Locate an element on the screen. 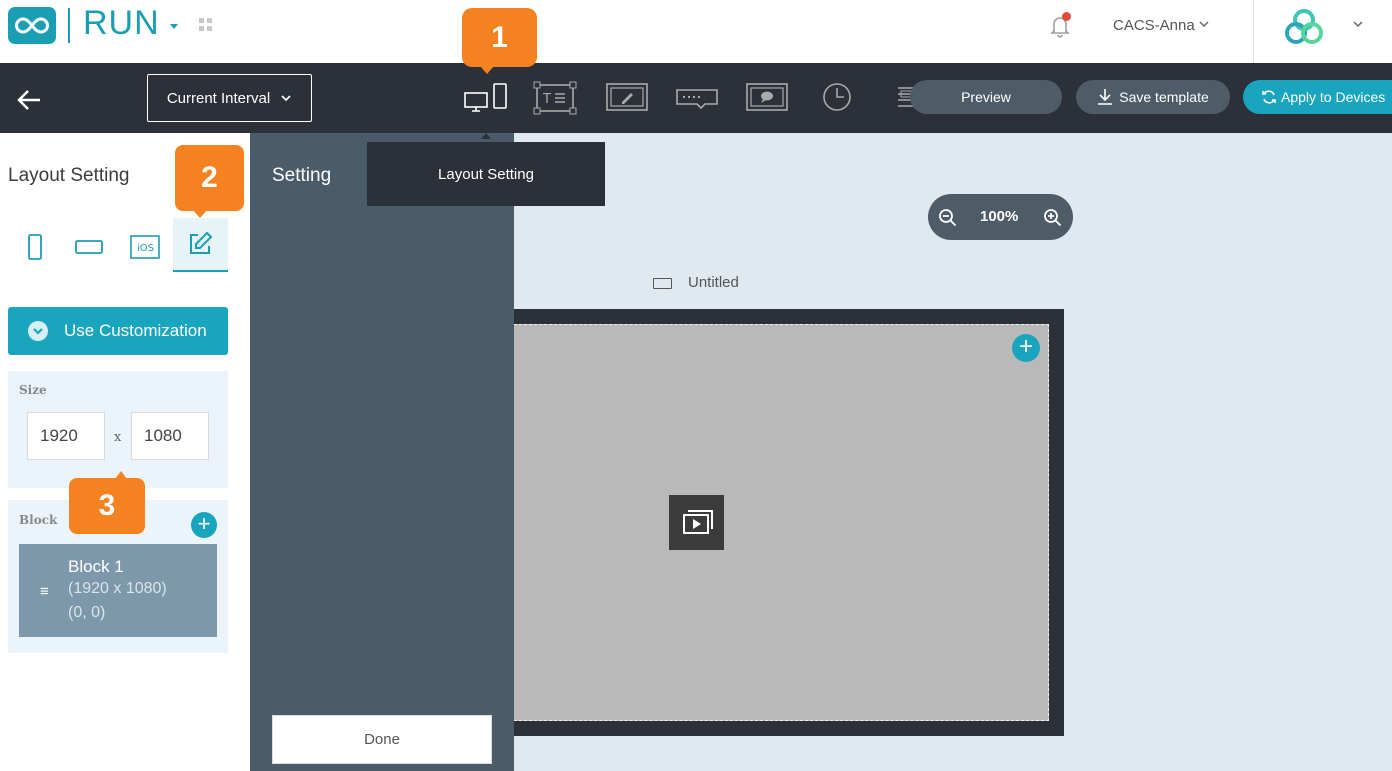  done-button: Done is located at coordinates (382, 739).